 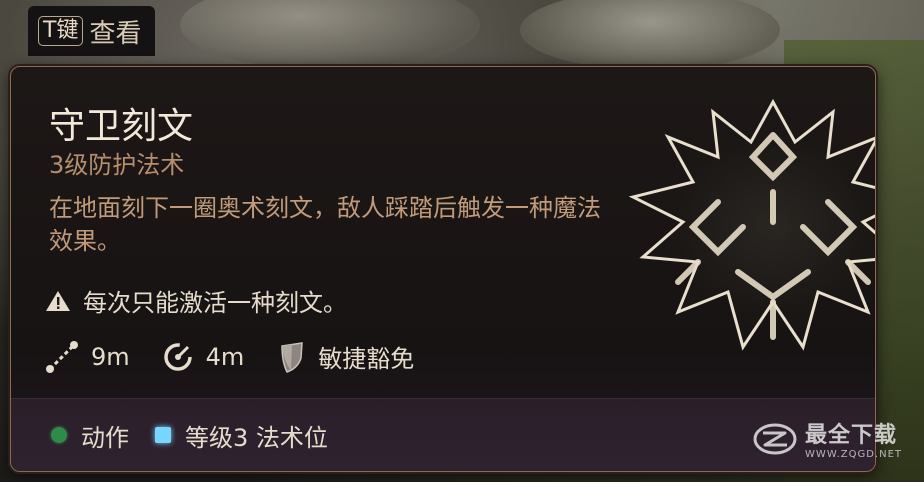 I want to click on spell-cost-bar: 动作 等级3 法术位, so click(x=443, y=434).